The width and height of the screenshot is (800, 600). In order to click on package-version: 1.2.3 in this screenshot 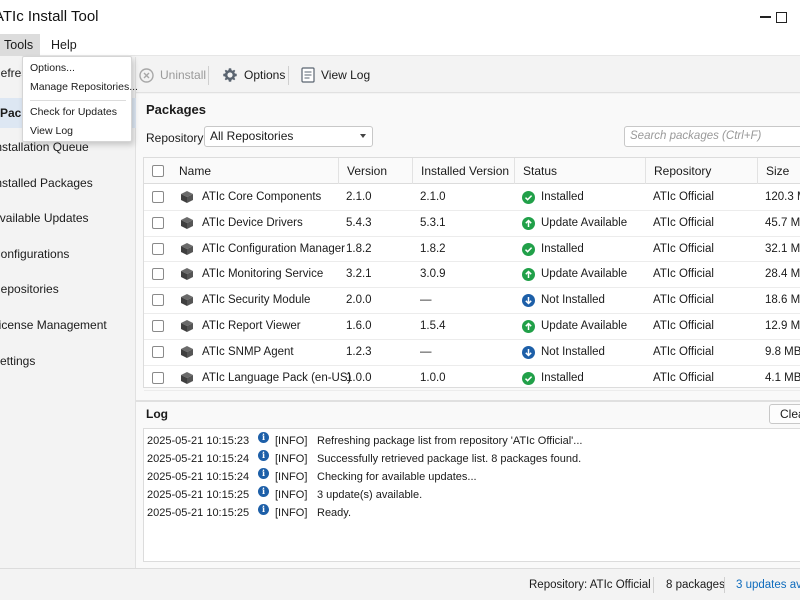, I will do `click(359, 351)`.